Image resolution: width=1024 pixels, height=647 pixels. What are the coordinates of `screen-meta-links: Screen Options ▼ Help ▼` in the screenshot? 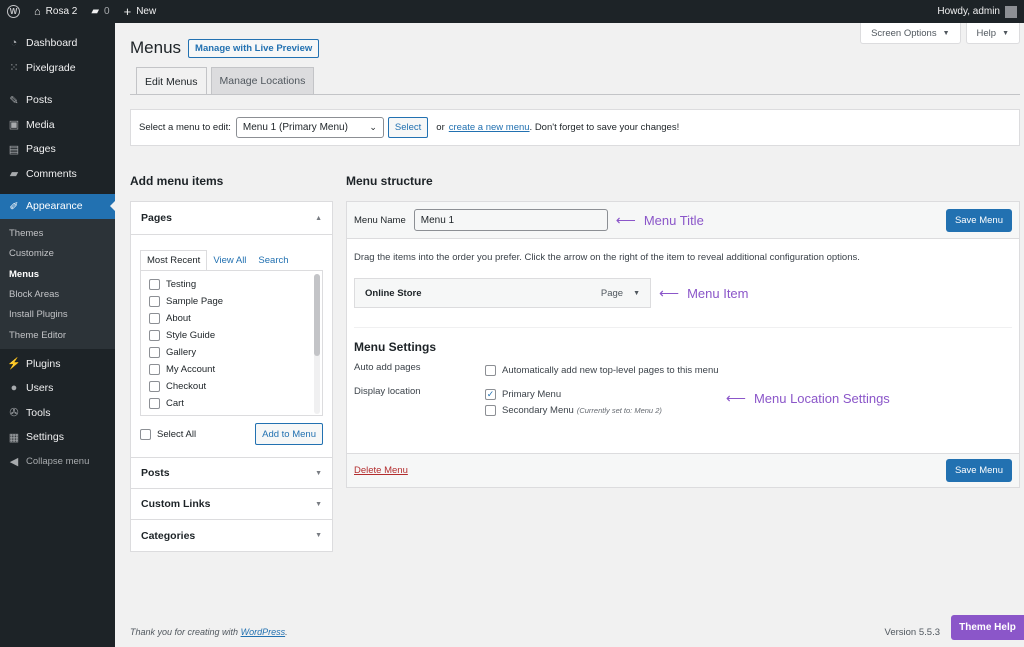 It's located at (940, 33).